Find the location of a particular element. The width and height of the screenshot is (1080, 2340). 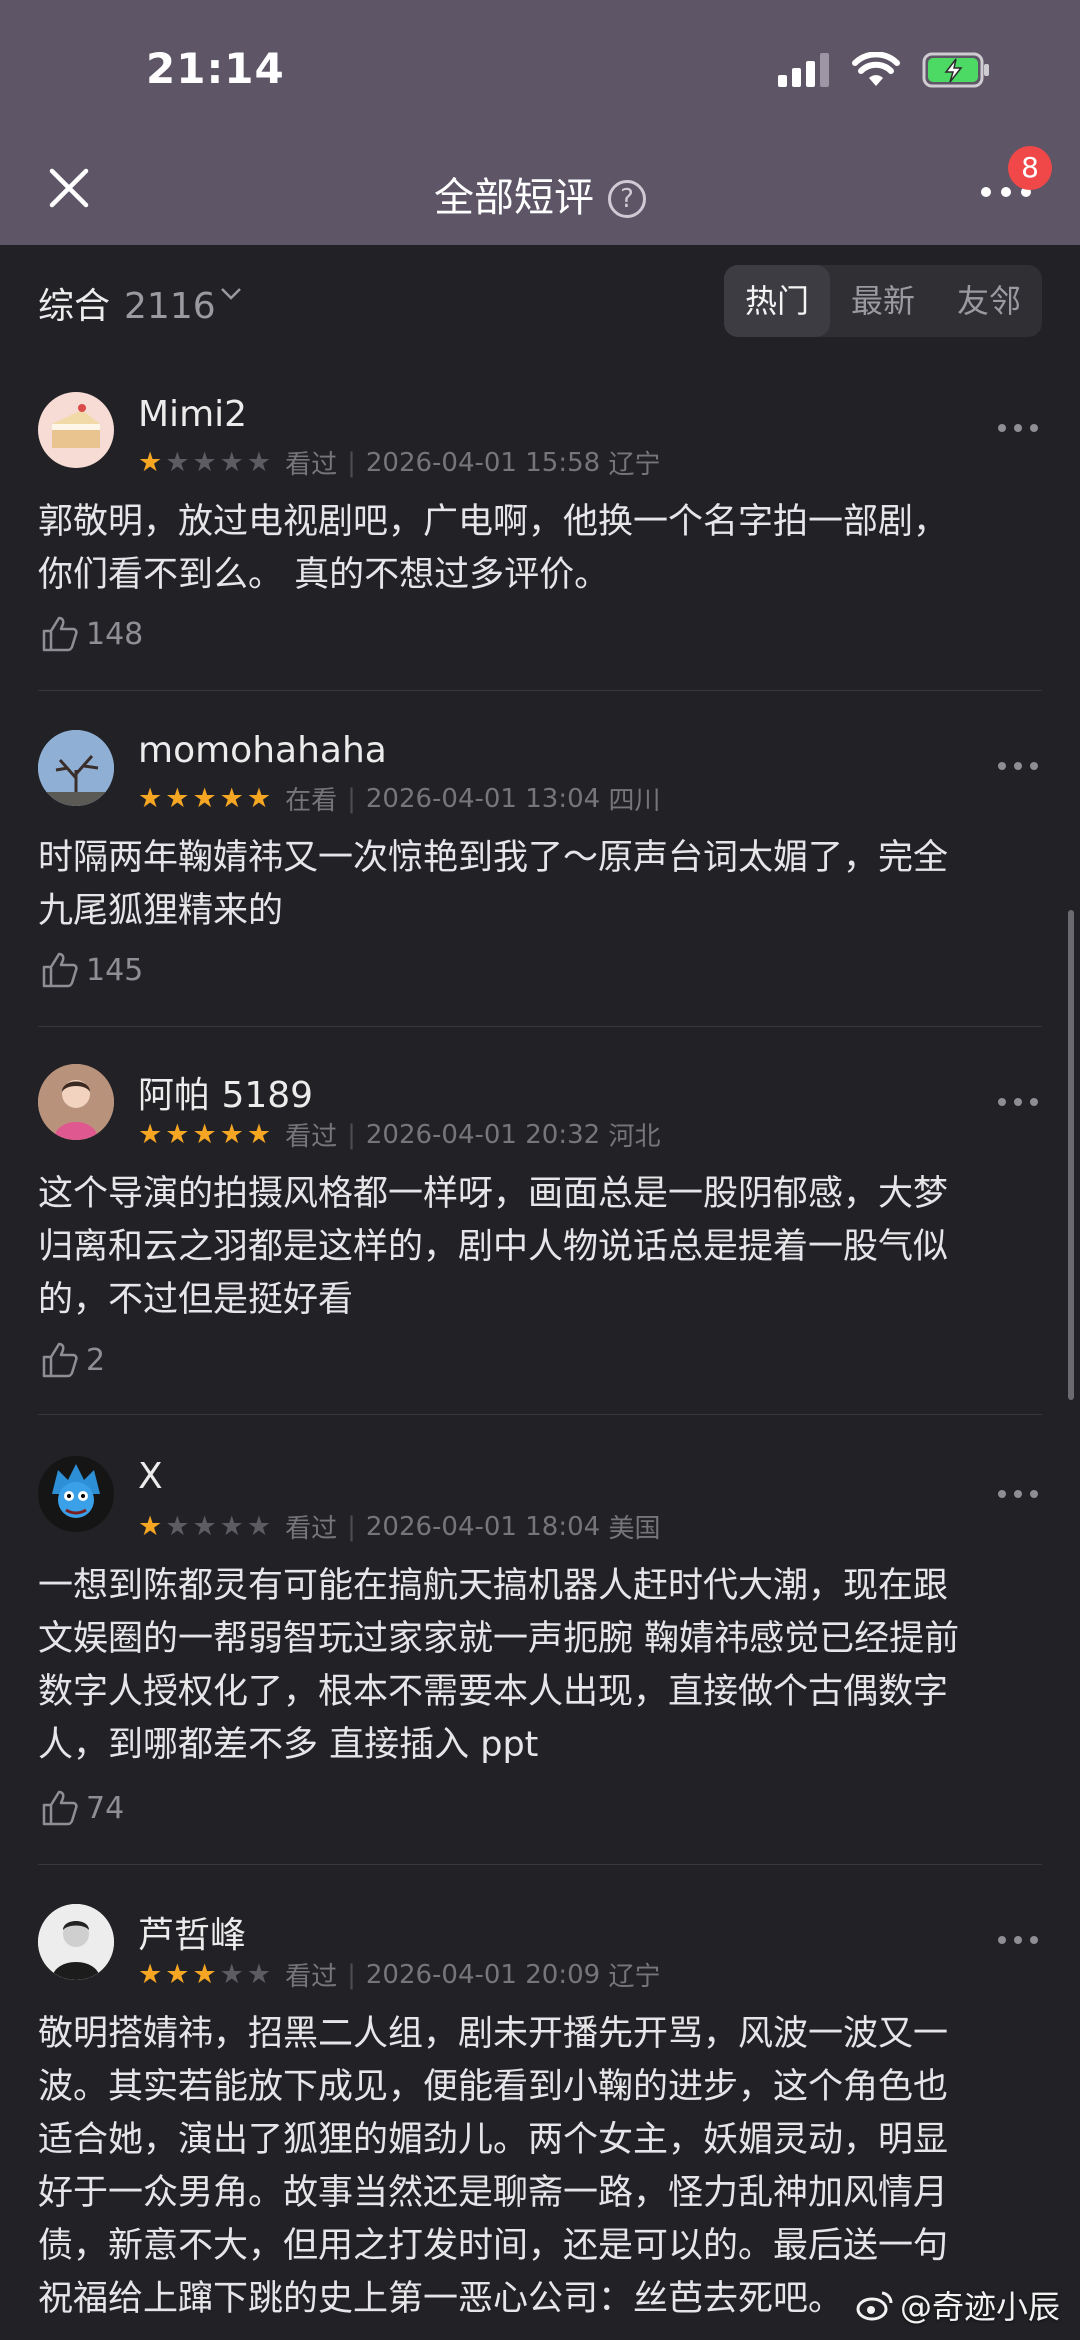

like-button: 2 is located at coordinates (72, 1360).